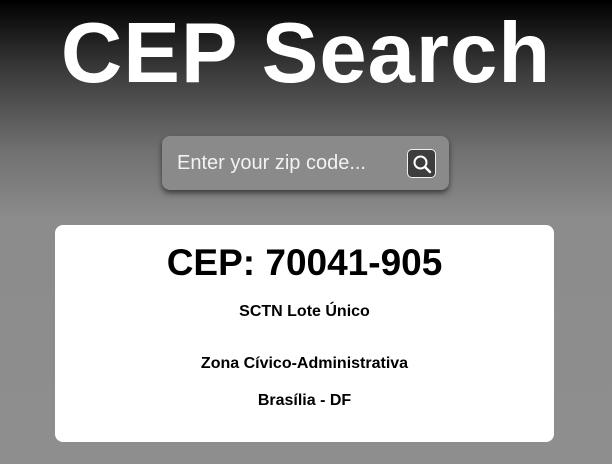 This screenshot has height=464, width=612. Describe the element at coordinates (304, 311) in the screenshot. I see `street-text: SCTN Lote Único` at that location.